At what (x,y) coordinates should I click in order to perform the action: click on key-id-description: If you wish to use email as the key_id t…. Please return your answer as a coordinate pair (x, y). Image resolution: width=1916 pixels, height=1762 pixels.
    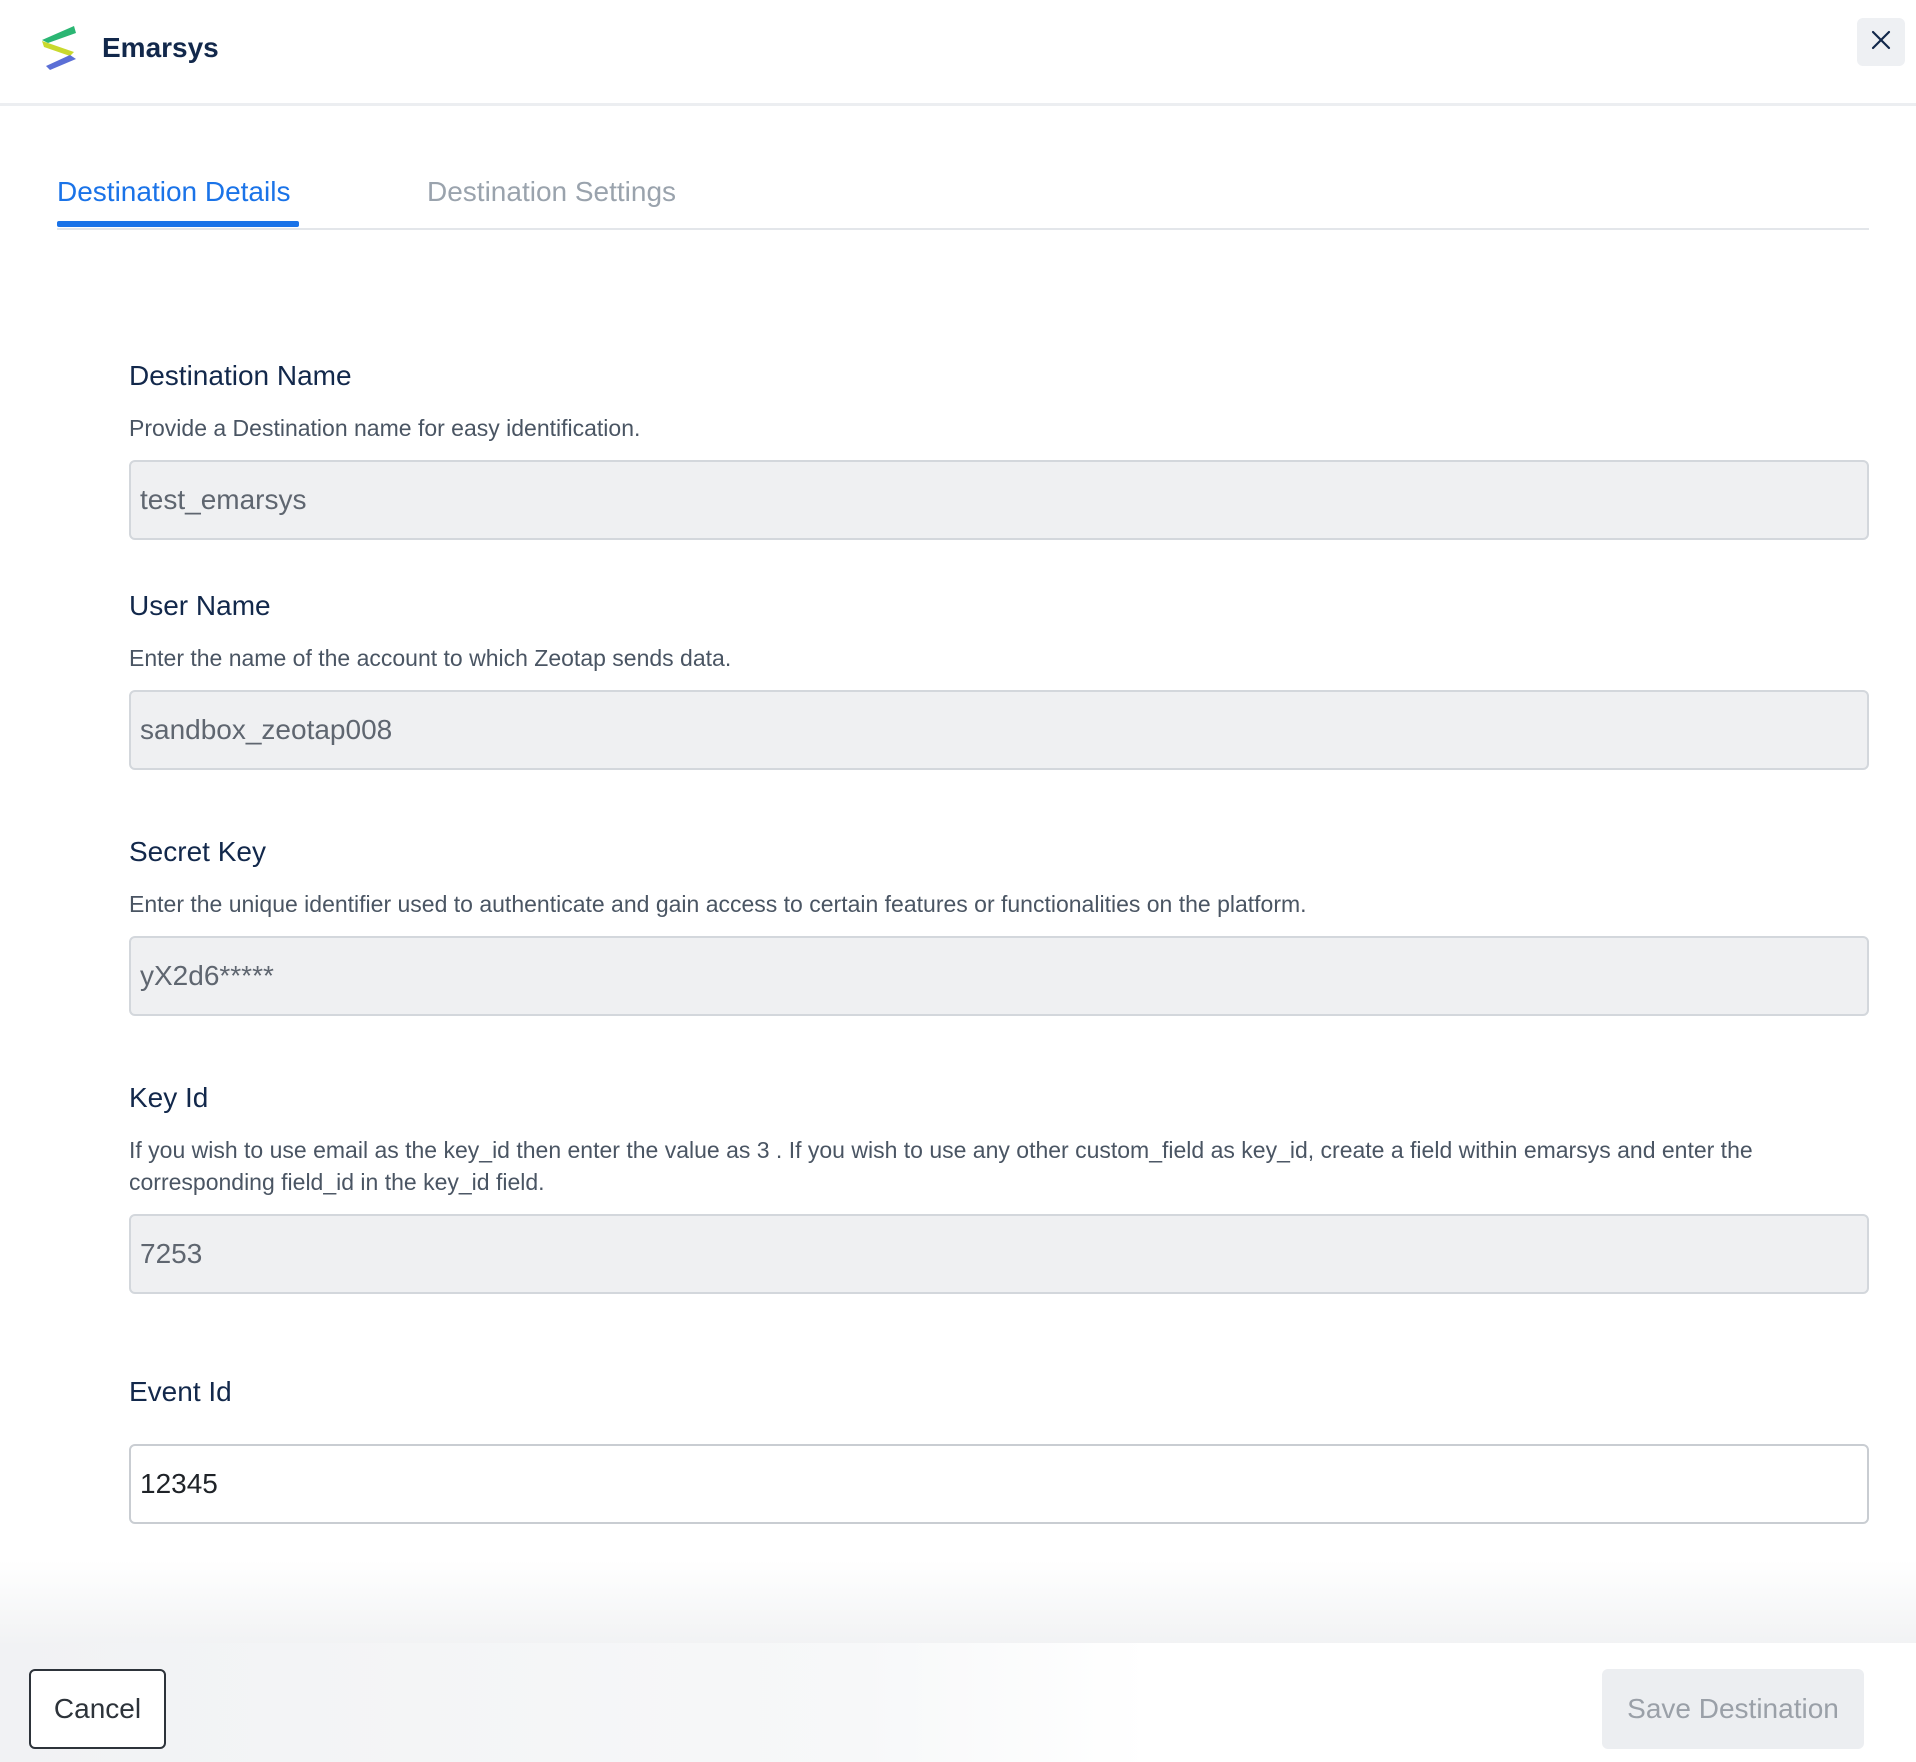
    Looking at the image, I should click on (941, 1166).